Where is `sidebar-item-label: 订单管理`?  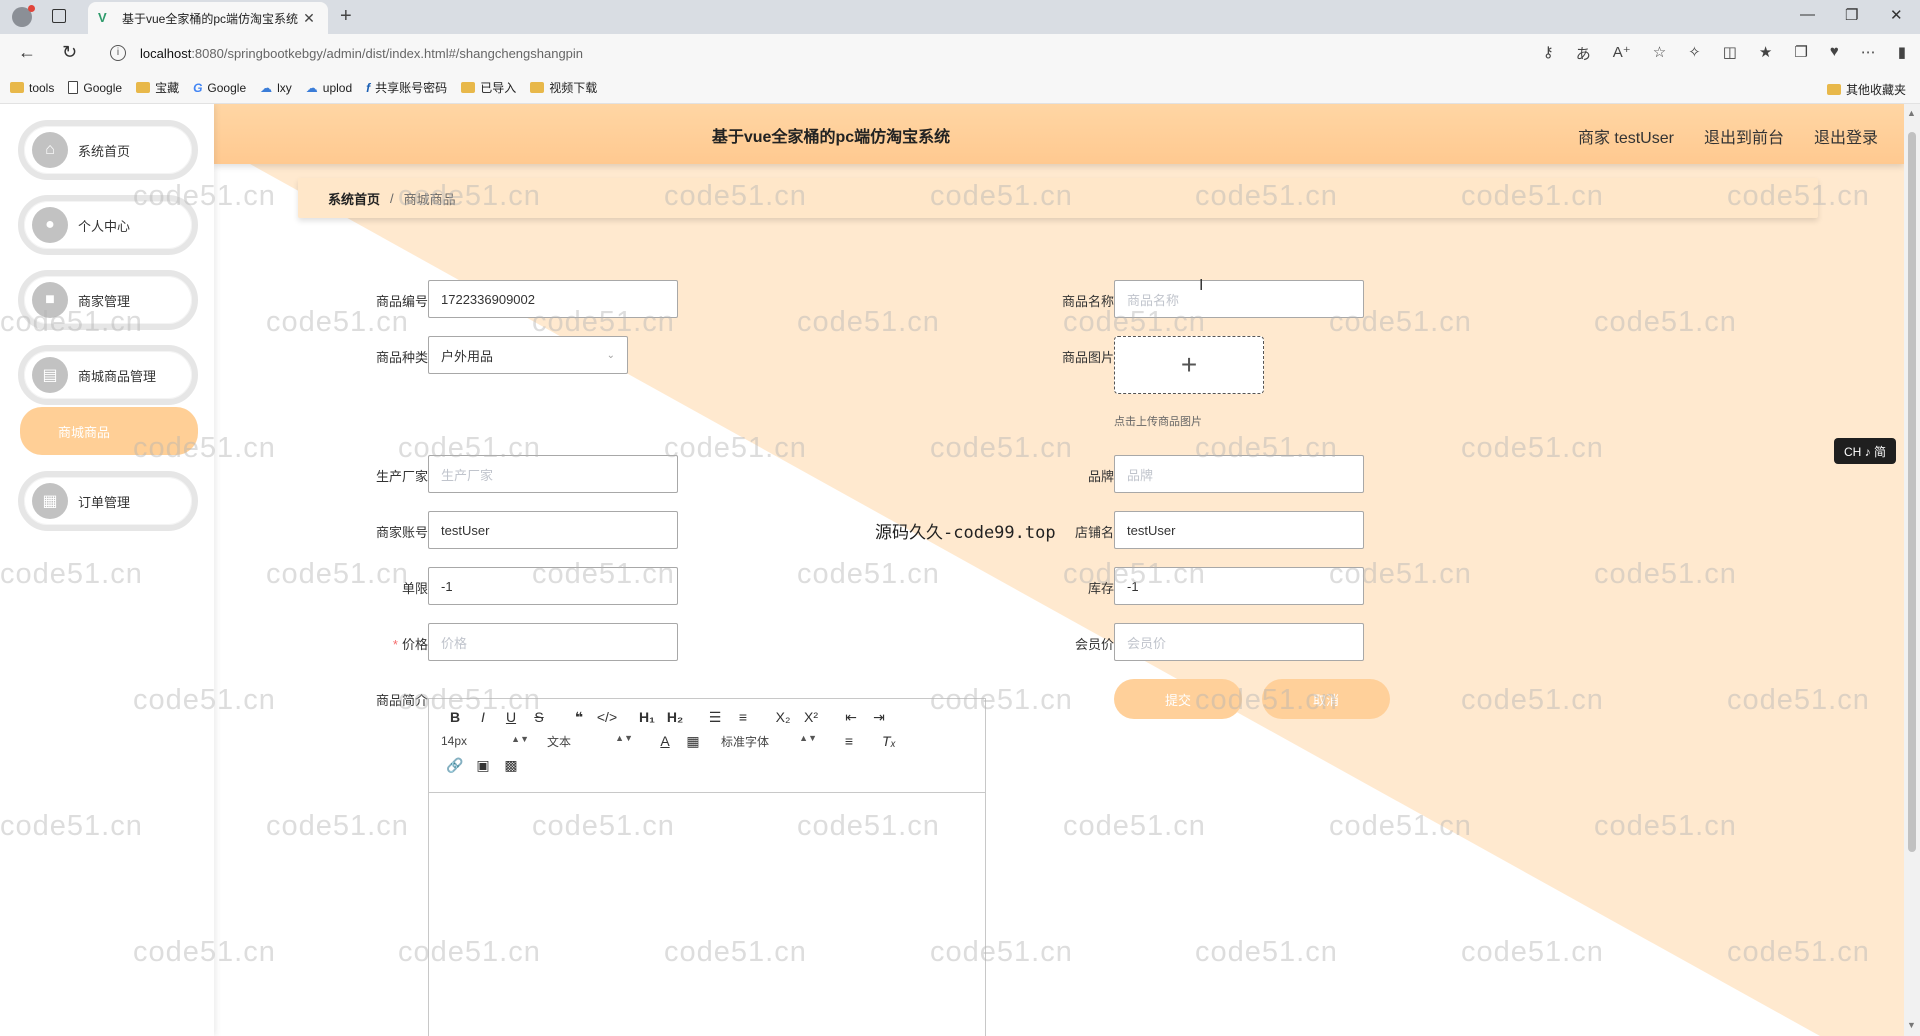
sidebar-item-label: 订单管理 is located at coordinates (104, 502).